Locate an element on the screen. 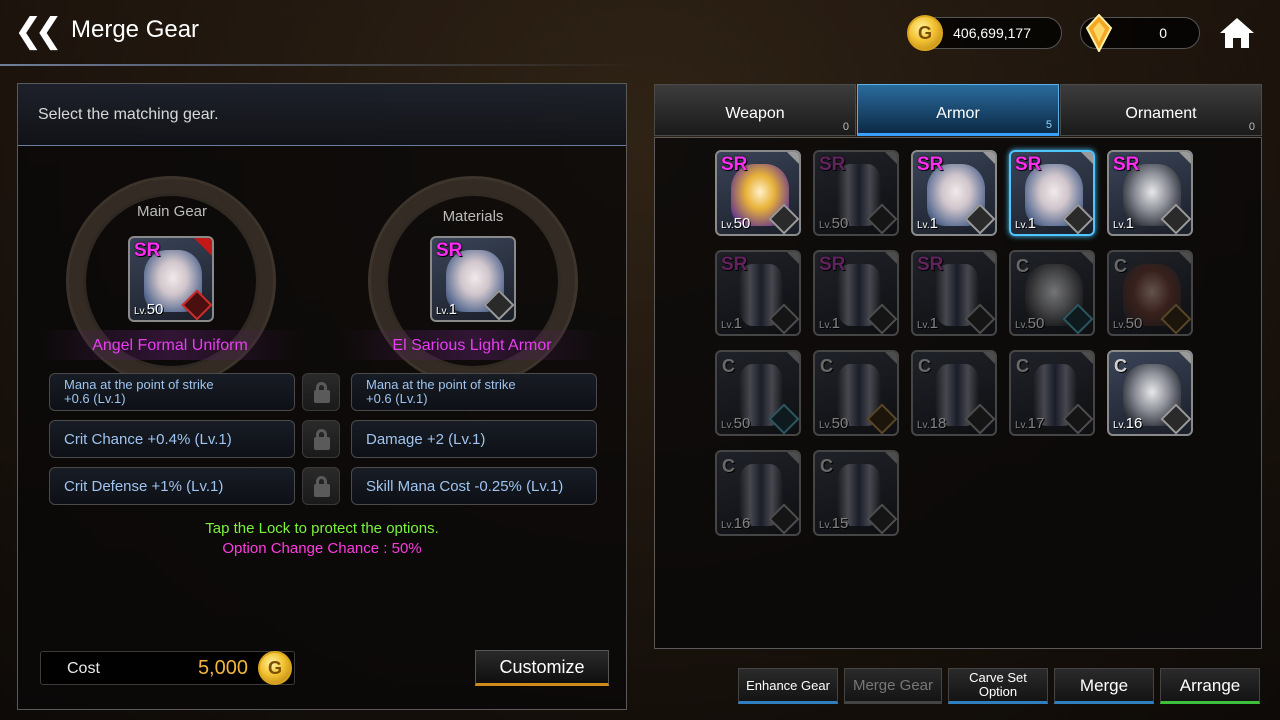 The height and width of the screenshot is (720, 1280). gear-tabs: Weapon 0 Armor 5 Ornament 0 is located at coordinates (958, 110).